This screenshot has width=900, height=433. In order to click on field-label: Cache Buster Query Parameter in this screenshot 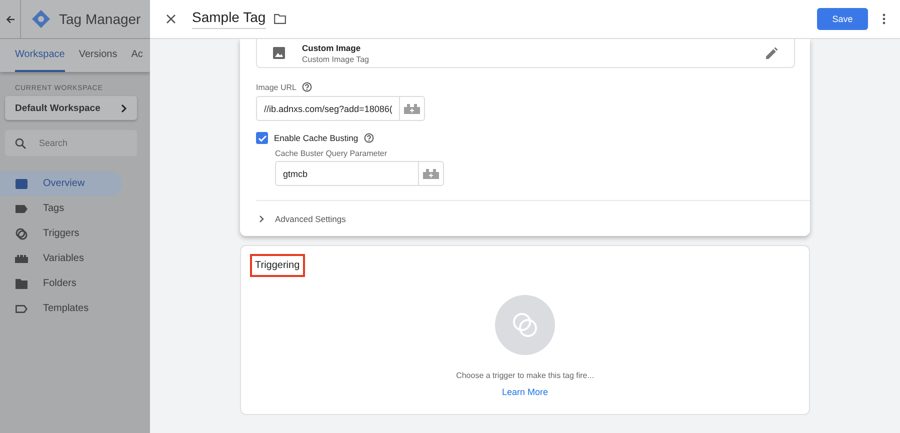, I will do `click(331, 153)`.